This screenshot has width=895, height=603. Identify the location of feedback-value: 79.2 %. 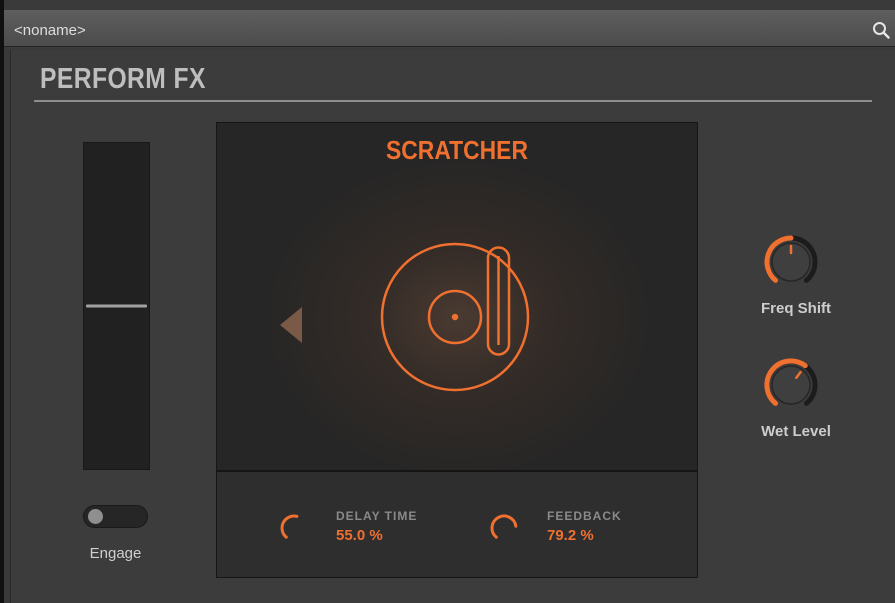
(570, 535).